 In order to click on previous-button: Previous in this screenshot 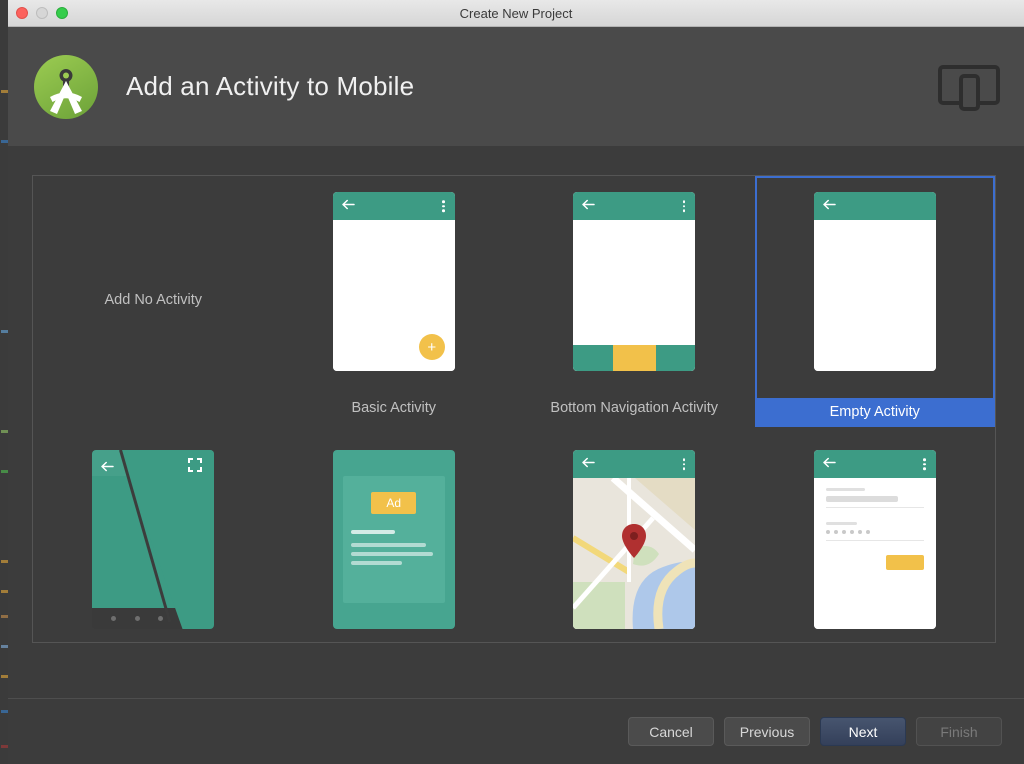, I will do `click(767, 731)`.